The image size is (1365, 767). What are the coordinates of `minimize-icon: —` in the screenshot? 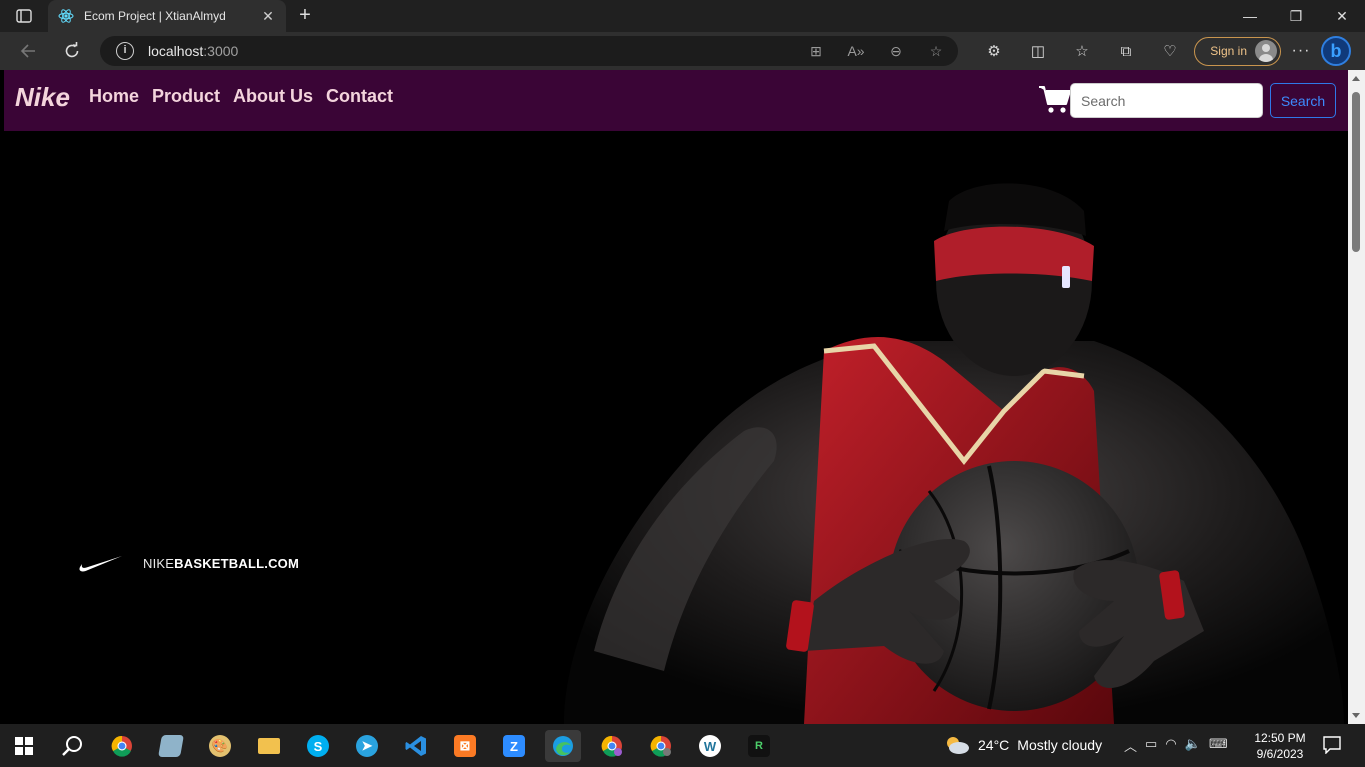 It's located at (1250, 16).